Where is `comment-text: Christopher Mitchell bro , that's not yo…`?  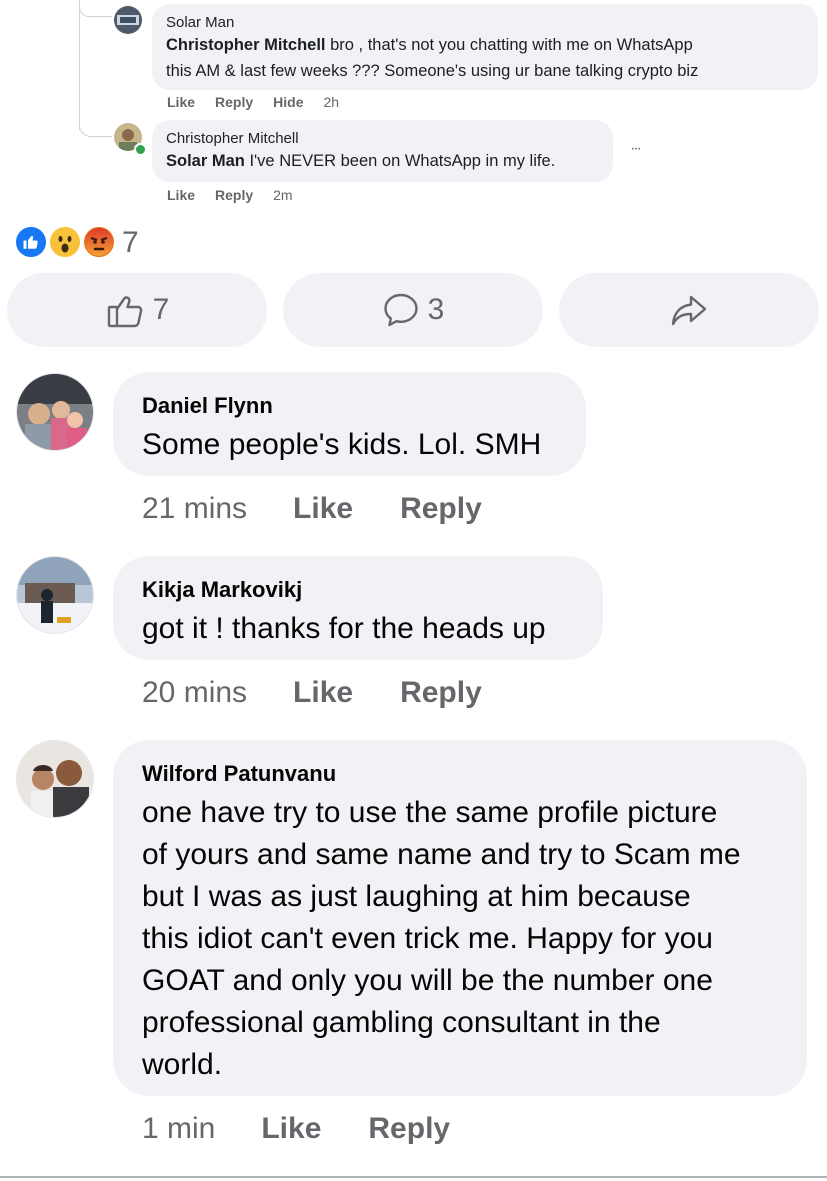
comment-text: Christopher Mitchell bro , that's not yo… is located at coordinates (432, 58).